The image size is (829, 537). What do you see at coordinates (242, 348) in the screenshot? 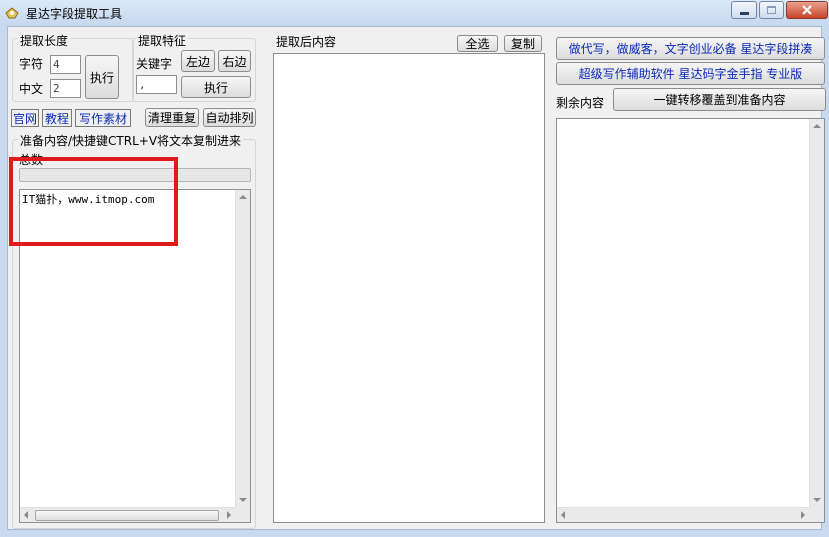
I see `prepare-vertical-scrollbar` at bounding box center [242, 348].